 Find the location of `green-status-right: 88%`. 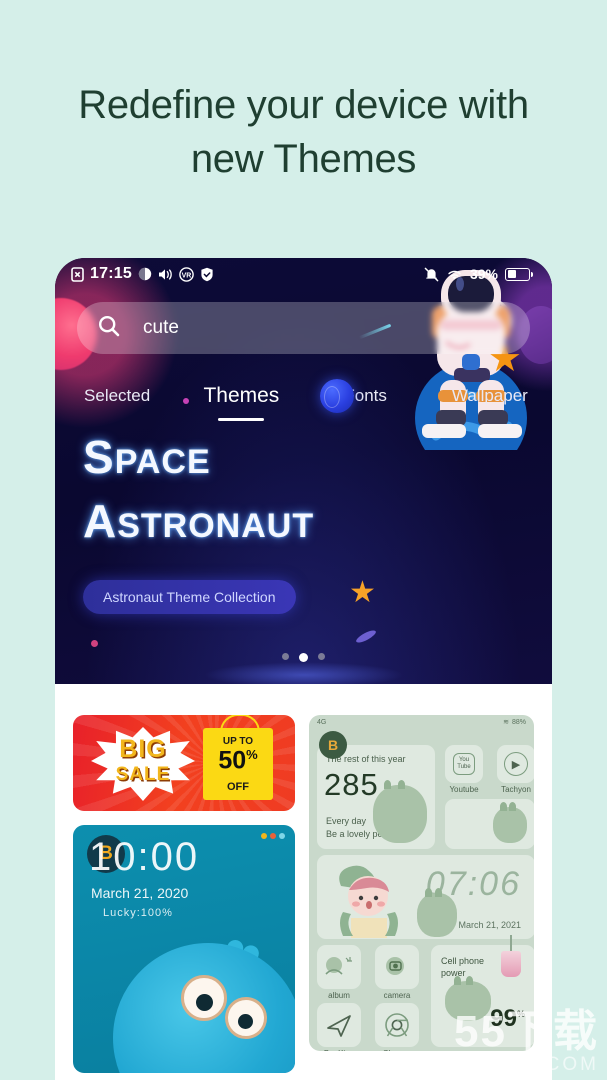

green-status-right: 88% is located at coordinates (518, 722).